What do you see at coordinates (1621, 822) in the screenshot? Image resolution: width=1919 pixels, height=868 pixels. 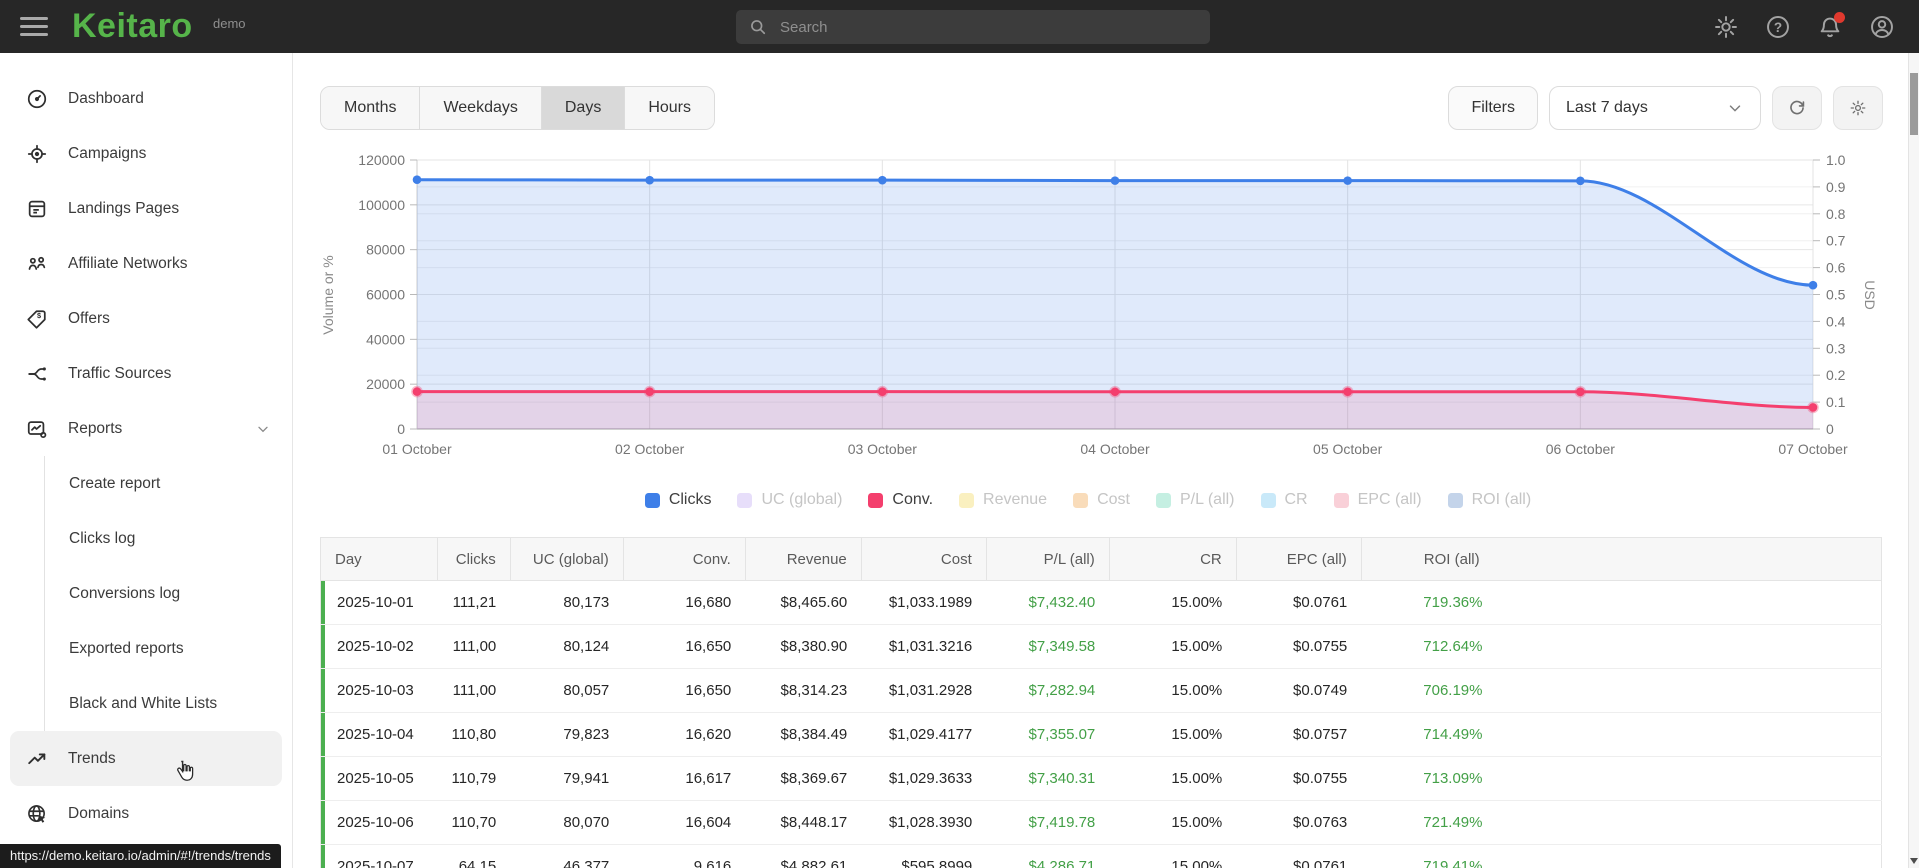 I see `table-cell: 721.49%` at bounding box center [1621, 822].